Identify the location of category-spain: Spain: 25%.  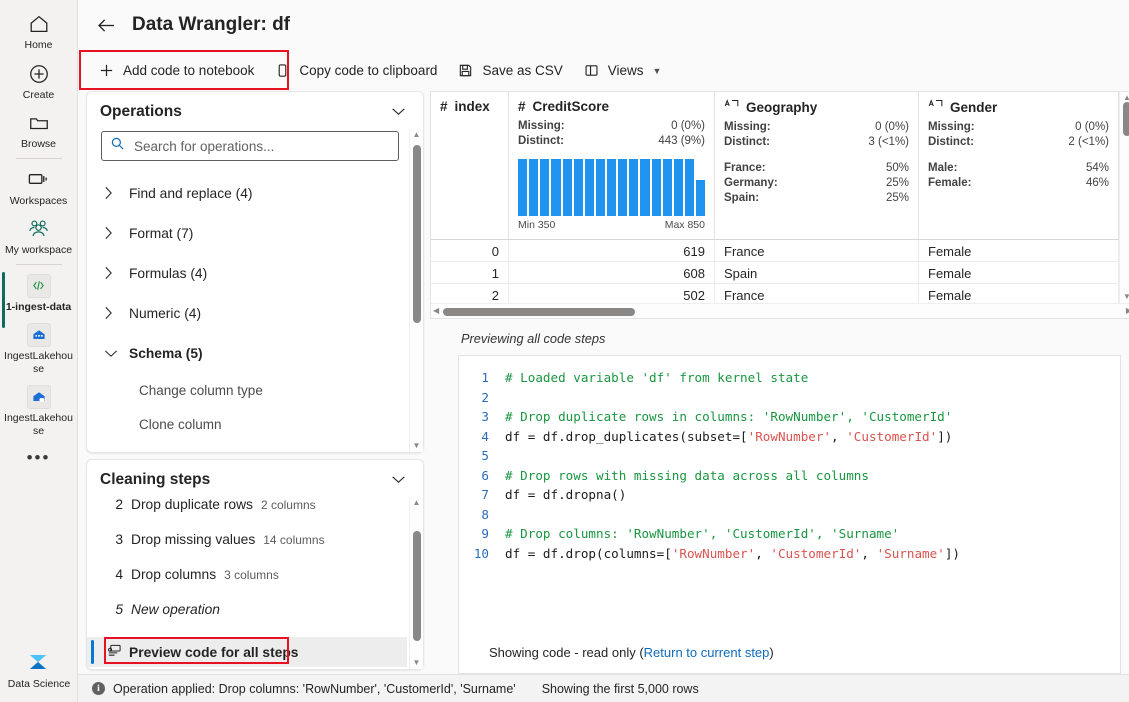
(816, 198).